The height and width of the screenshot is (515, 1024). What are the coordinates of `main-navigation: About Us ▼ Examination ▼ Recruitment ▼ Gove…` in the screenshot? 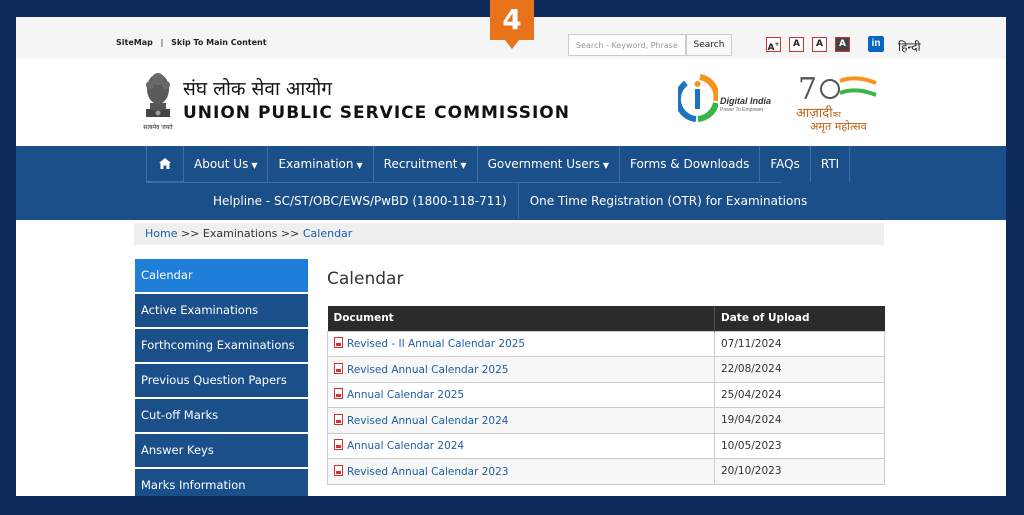 It's located at (511, 183).